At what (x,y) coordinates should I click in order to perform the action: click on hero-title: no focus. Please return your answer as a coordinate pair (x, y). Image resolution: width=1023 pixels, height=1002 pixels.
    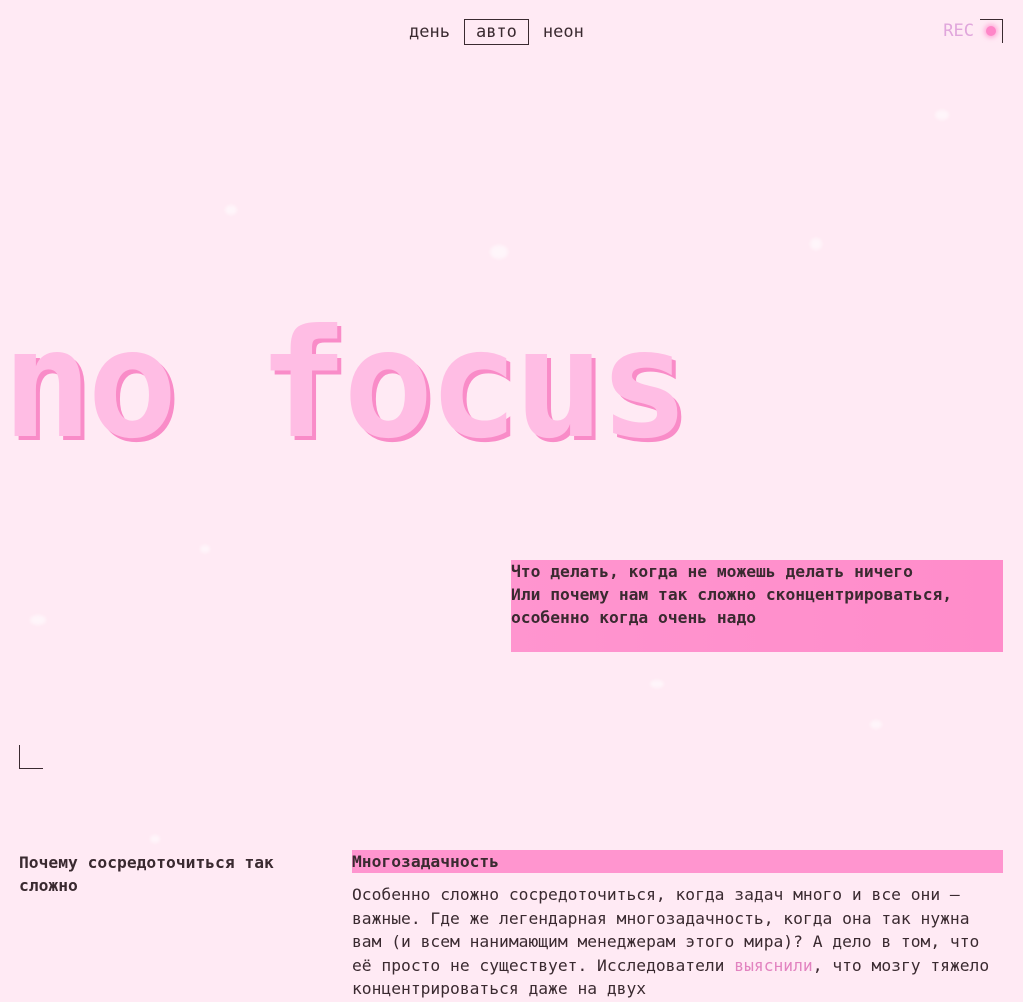
    Looking at the image, I should click on (345, 385).